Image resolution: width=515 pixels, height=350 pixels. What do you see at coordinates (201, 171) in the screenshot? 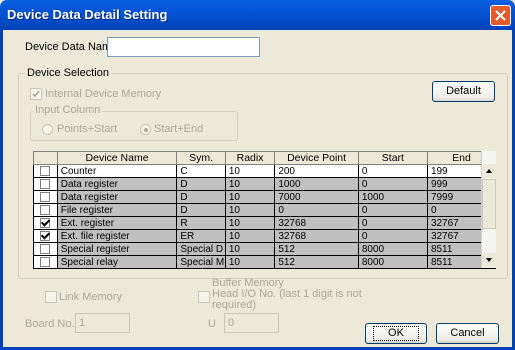
I see `sym-cell: C` at bounding box center [201, 171].